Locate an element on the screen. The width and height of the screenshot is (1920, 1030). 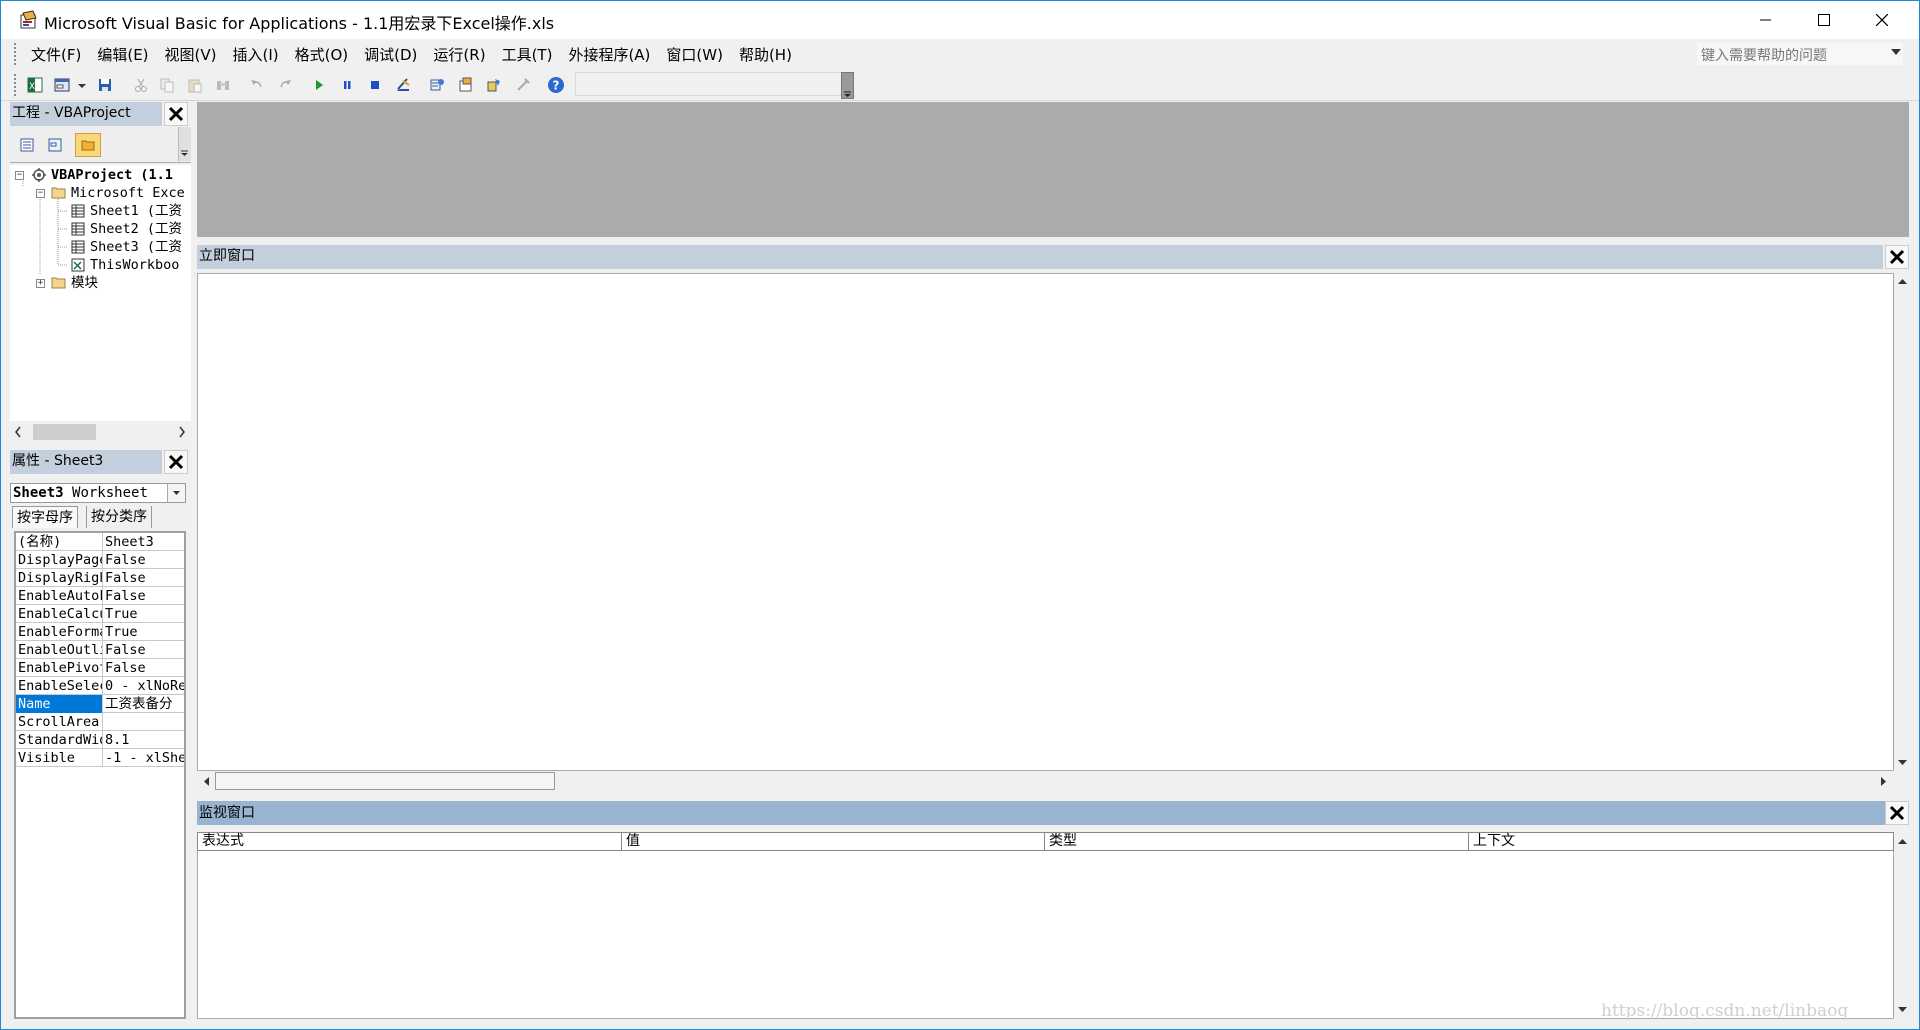
undo-icon is located at coordinates (257, 85).